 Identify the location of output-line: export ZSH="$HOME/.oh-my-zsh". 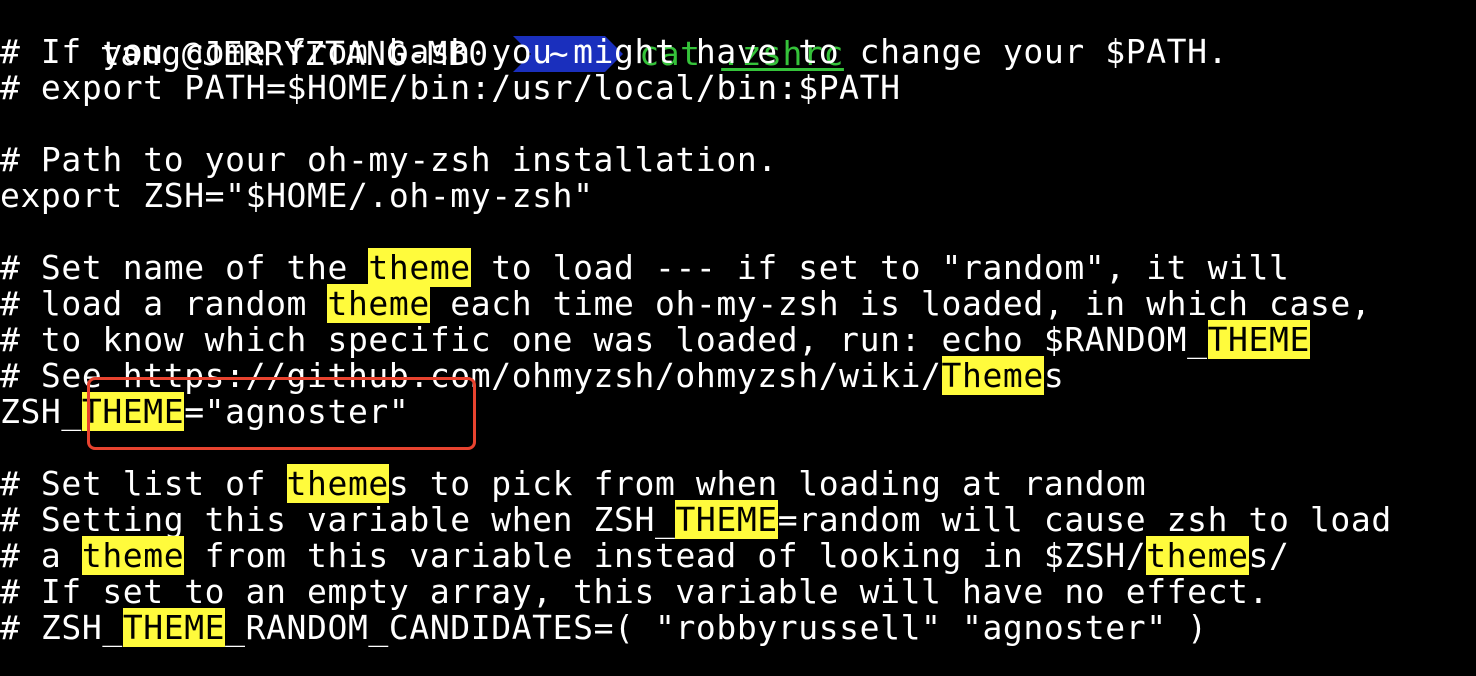
(297, 196).